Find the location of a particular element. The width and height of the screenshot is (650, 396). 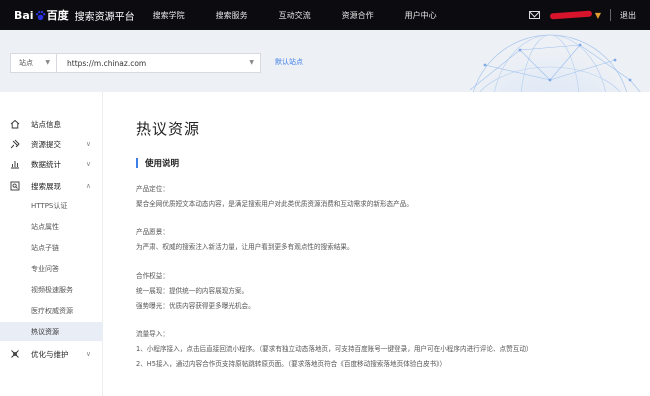

site-type-dropdown: 站点 ▼ is located at coordinates (34, 63).